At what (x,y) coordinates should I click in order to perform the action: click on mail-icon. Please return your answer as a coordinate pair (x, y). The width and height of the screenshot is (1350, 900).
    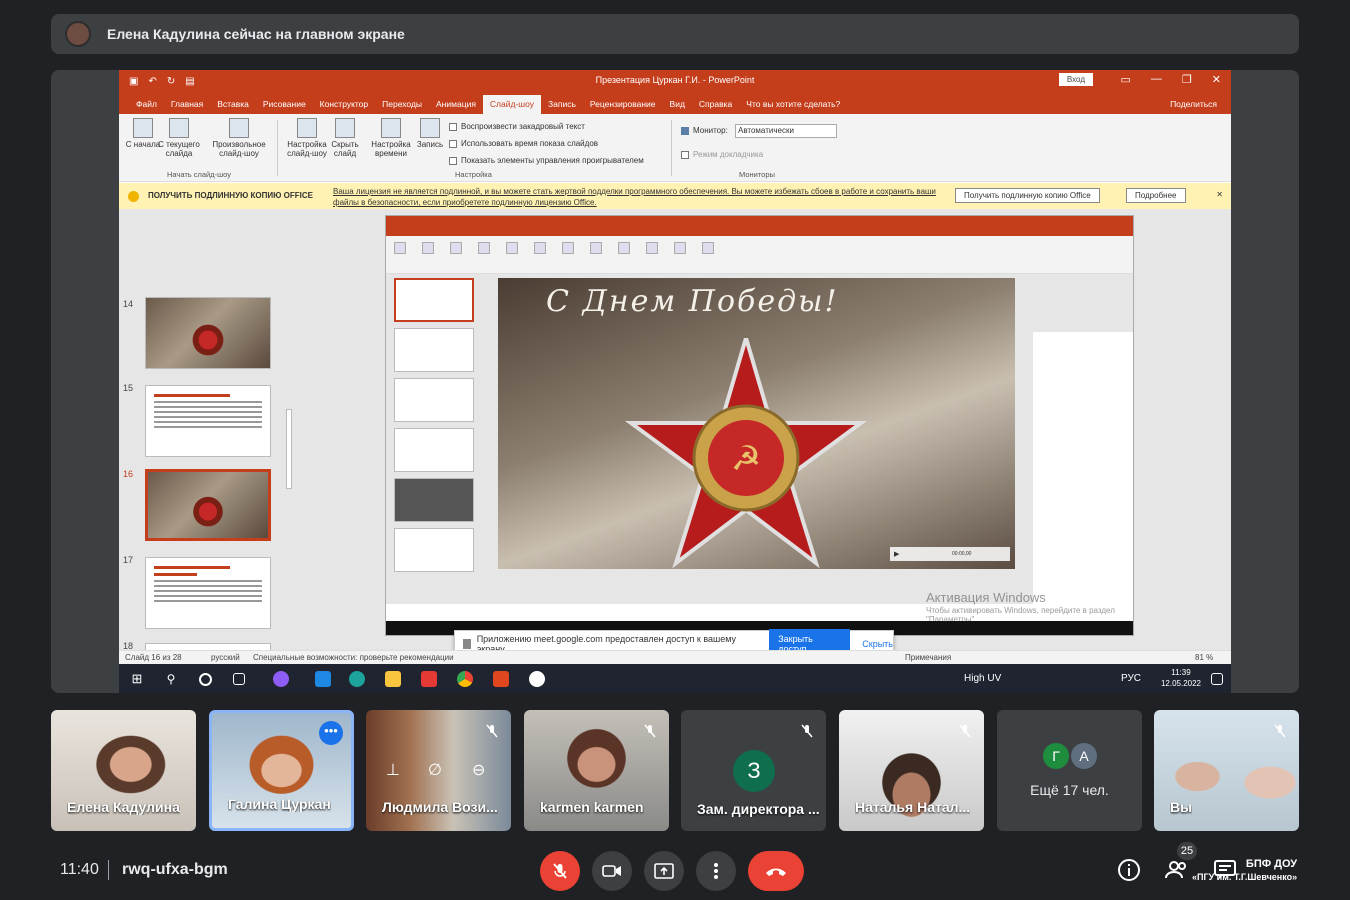
    Looking at the image, I should click on (323, 679).